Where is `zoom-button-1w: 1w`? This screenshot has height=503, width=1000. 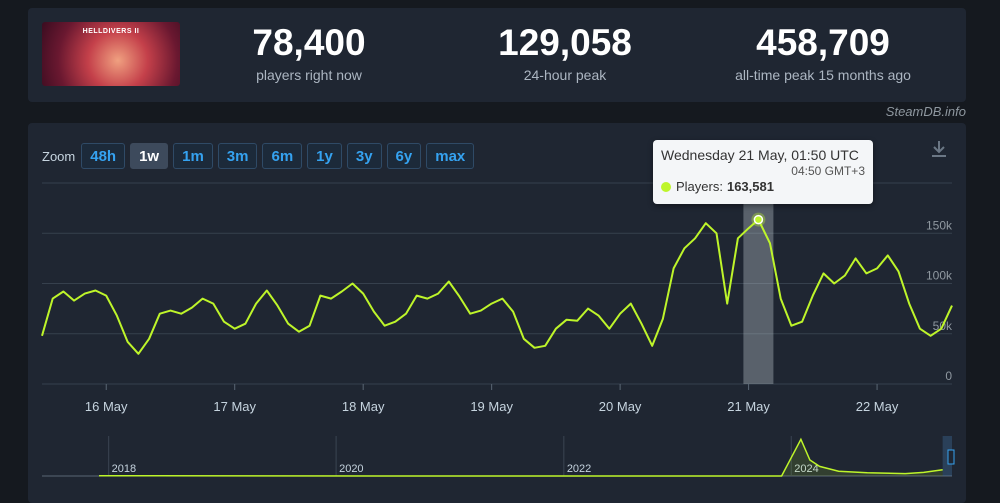 zoom-button-1w: 1w is located at coordinates (149, 156).